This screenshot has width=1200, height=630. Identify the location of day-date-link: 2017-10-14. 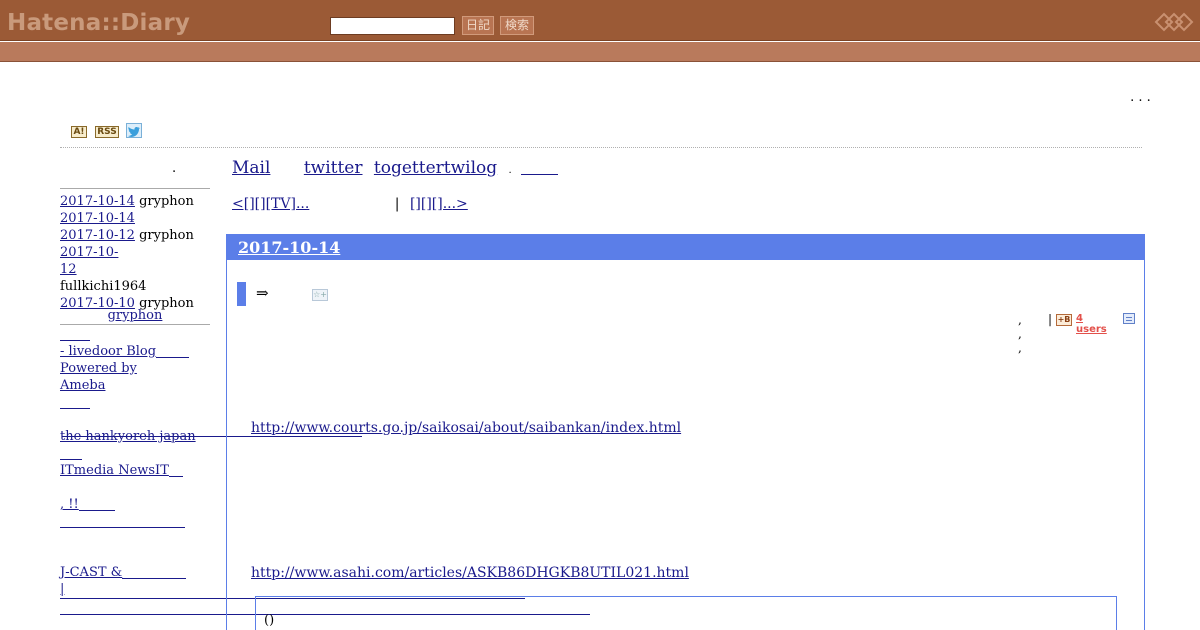
(289, 247).